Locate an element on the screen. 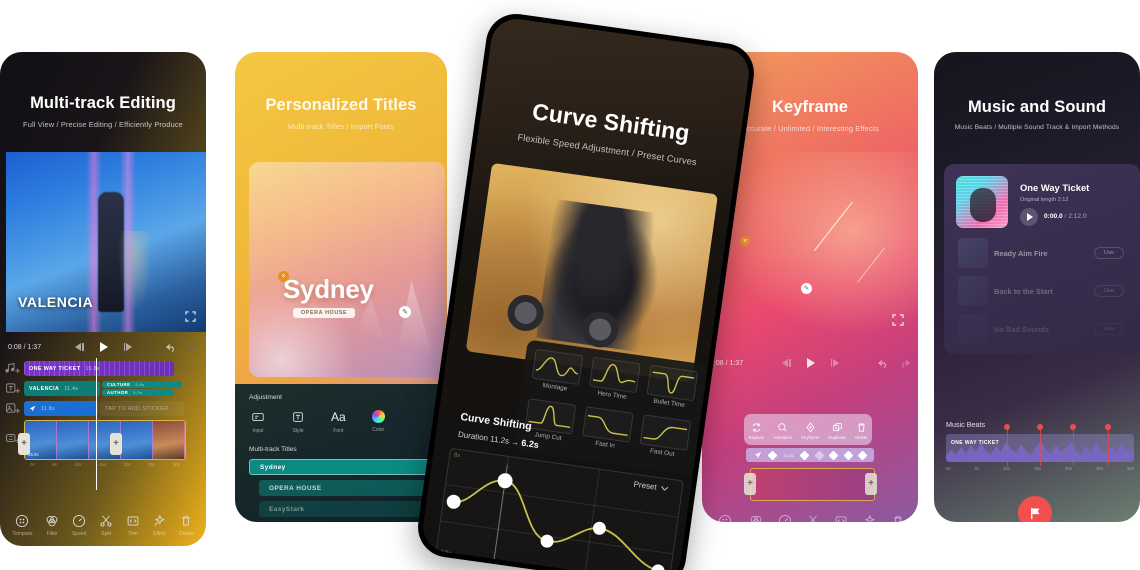  keyframe-clip-row: 11.8s is located at coordinates (810, 455).